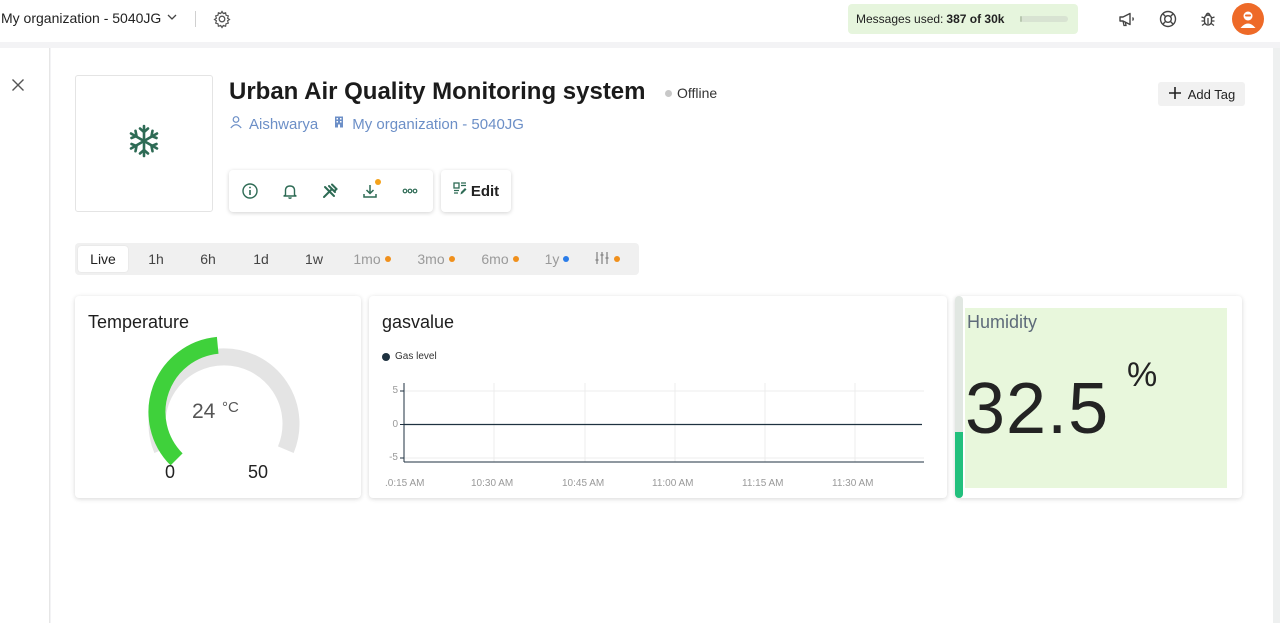 The height and width of the screenshot is (623, 1280). I want to click on help-lifebuoy-icon, so click(1168, 19).